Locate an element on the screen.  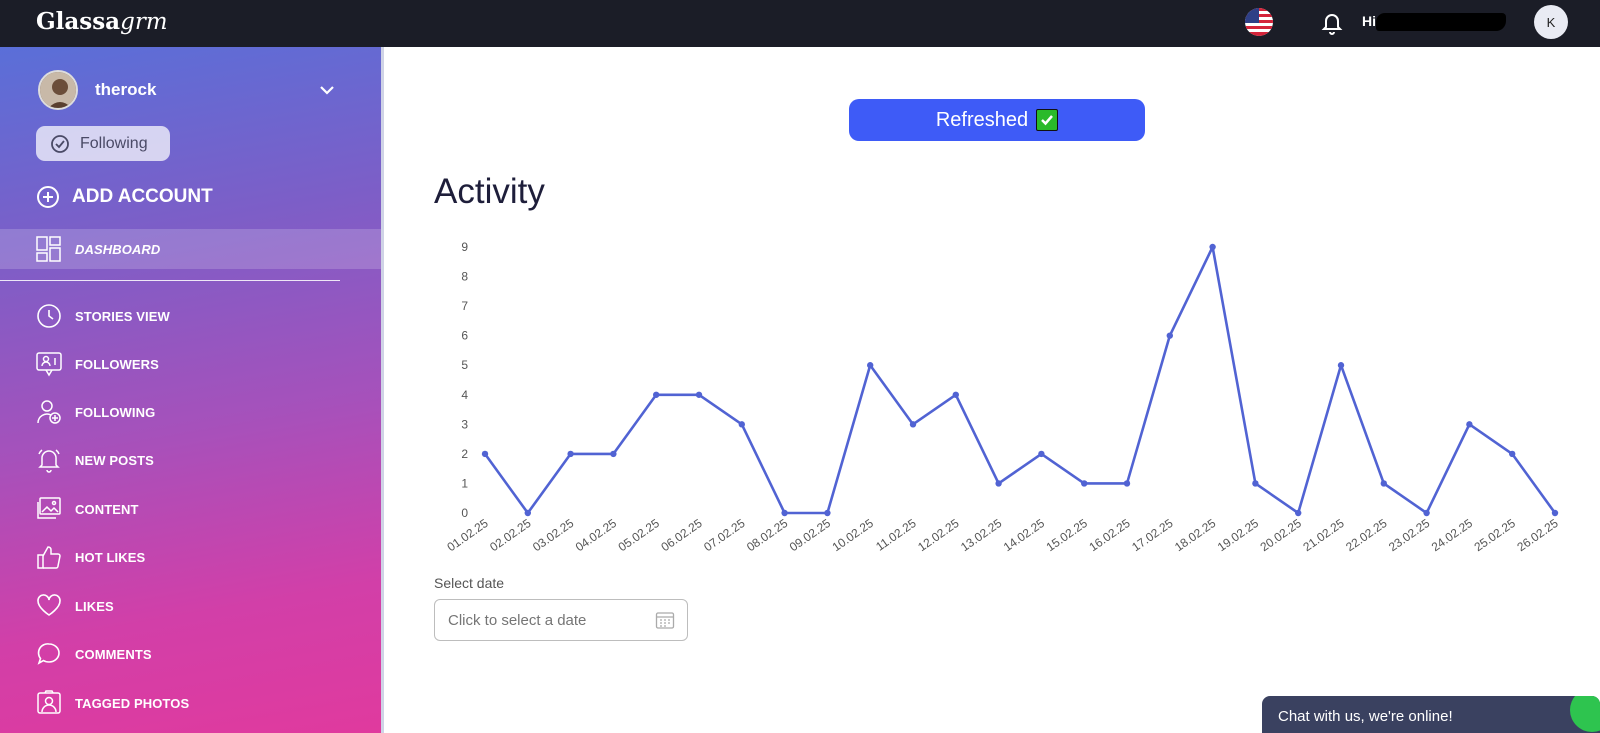
sidebar-item-label: COMMENTS is located at coordinates (113, 654).